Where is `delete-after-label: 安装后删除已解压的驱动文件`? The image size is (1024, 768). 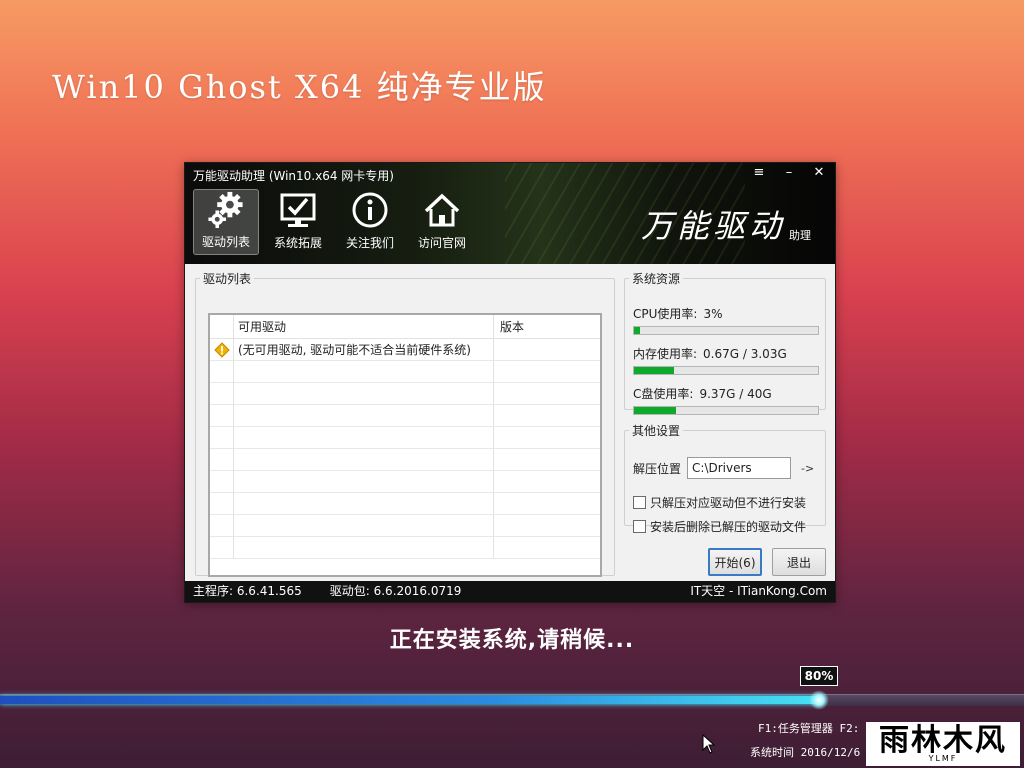
delete-after-label: 安装后删除已解压的驱动文件 is located at coordinates (728, 527).